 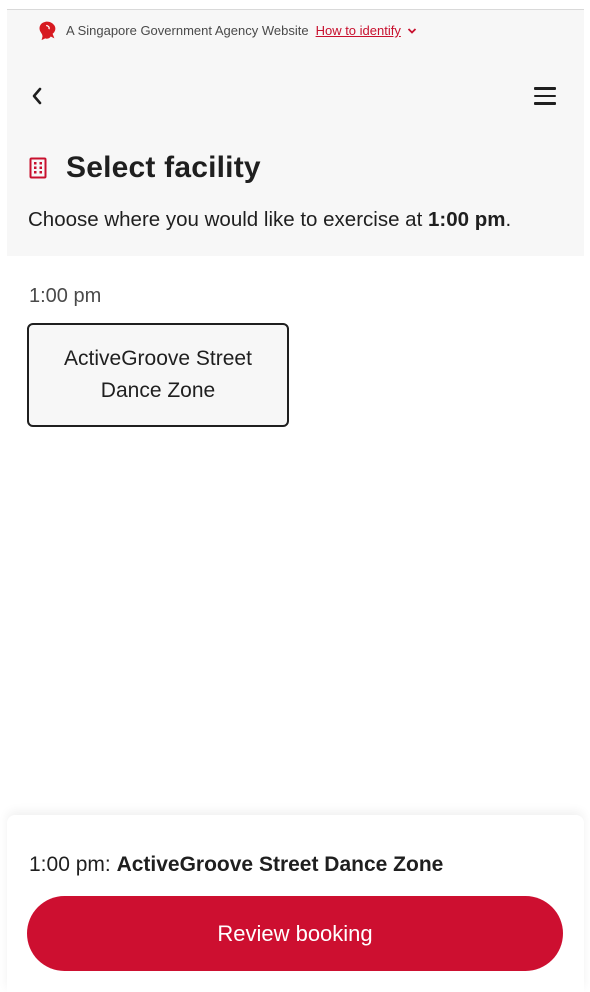 What do you see at coordinates (358, 30) in the screenshot?
I see `how-to-identify-label: How to identify` at bounding box center [358, 30].